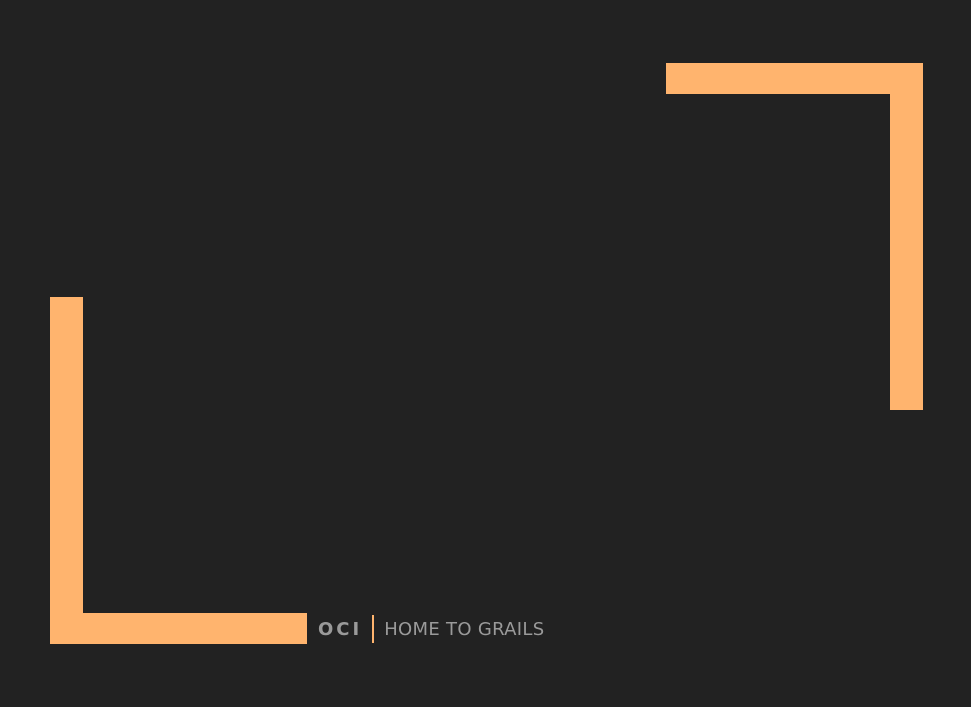 This screenshot has height=707, width=971. What do you see at coordinates (464, 629) in the screenshot?
I see `brand-tagline: HOME TO GRAILS` at bounding box center [464, 629].